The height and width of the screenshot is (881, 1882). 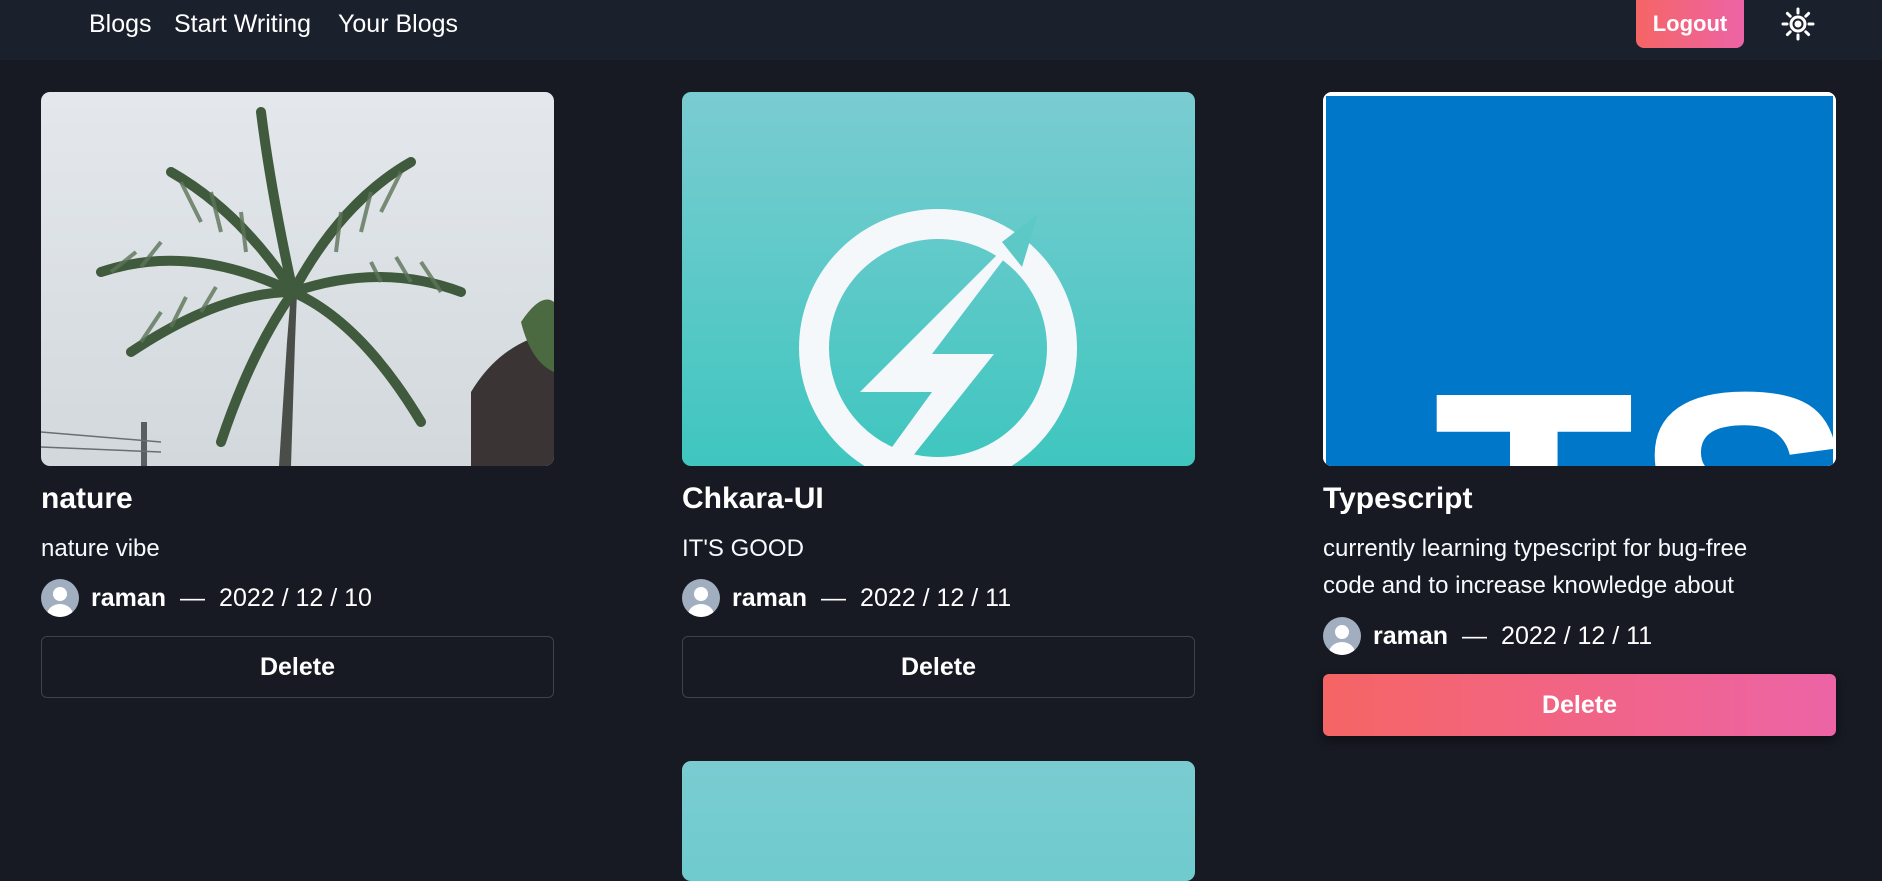 I want to click on post-date: 2022 / 12 / 10, so click(x=295, y=597).